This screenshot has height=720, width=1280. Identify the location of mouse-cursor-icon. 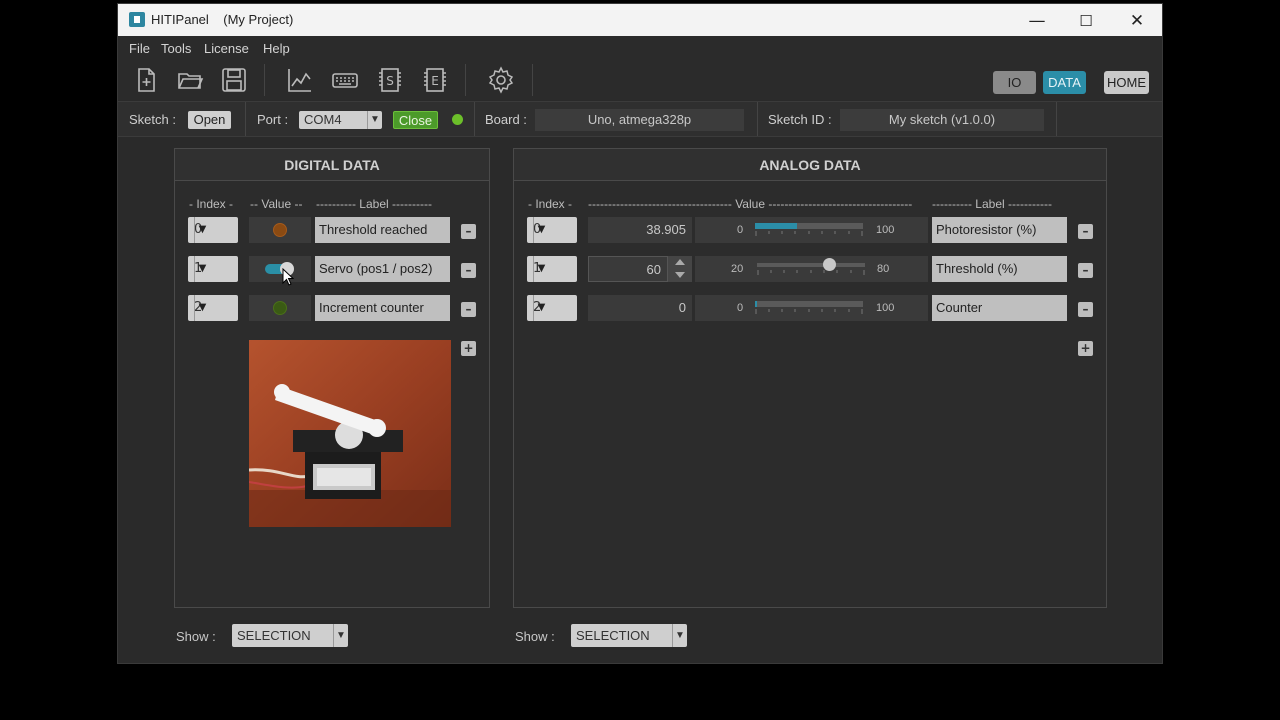
(288, 277).